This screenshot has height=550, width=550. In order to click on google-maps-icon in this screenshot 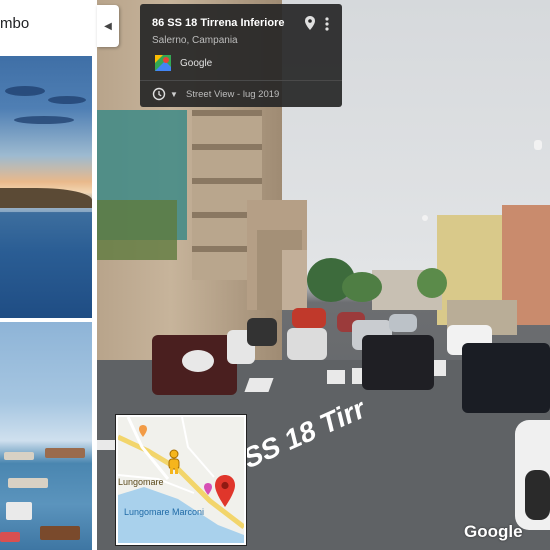, I will do `click(163, 63)`.